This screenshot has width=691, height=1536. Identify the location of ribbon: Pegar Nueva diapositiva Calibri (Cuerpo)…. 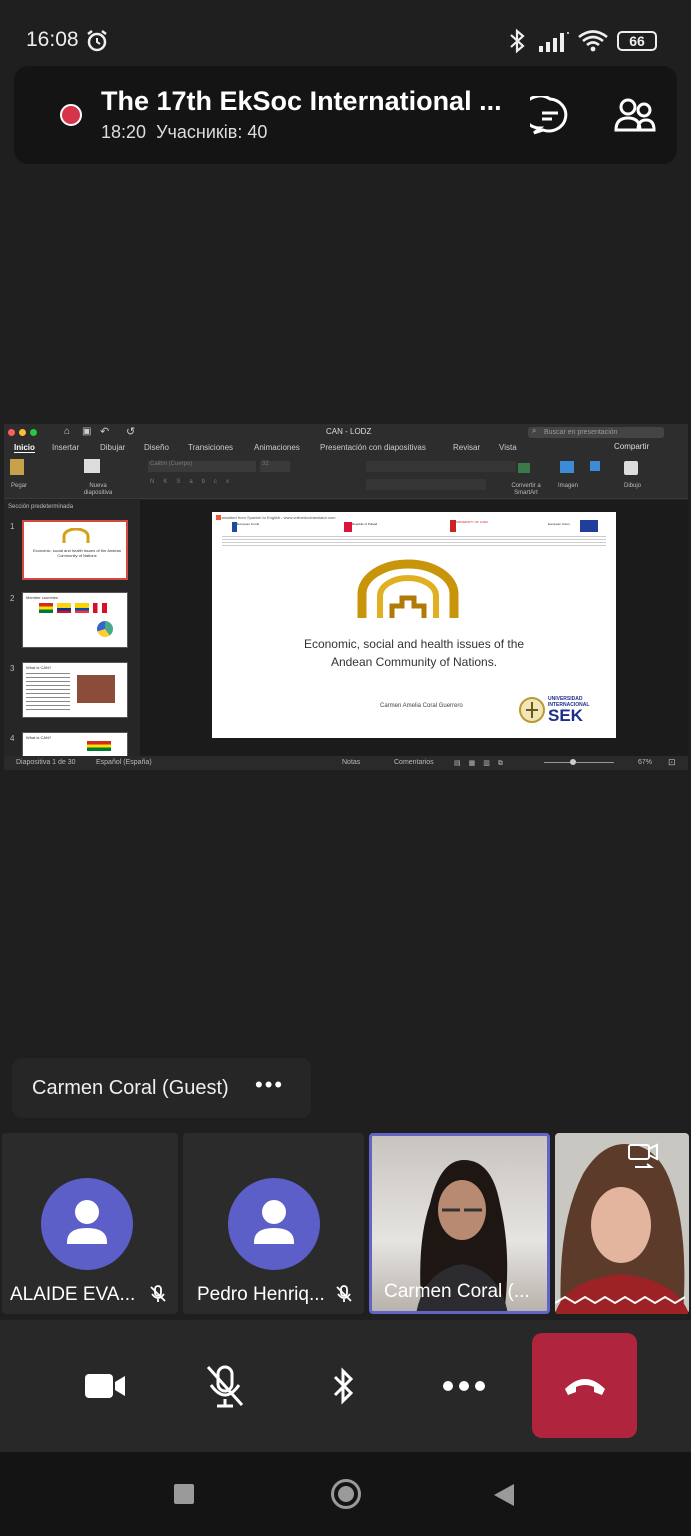
(346, 477).